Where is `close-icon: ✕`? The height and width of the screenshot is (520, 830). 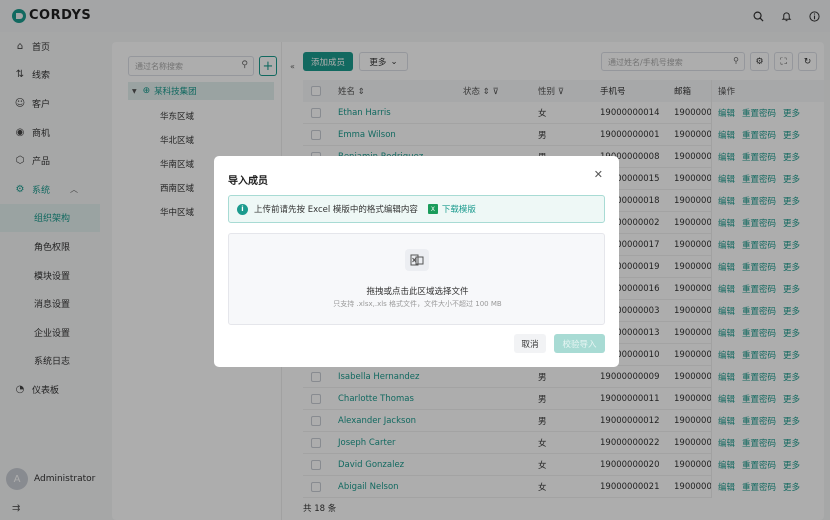
close-icon: ✕ is located at coordinates (598, 174).